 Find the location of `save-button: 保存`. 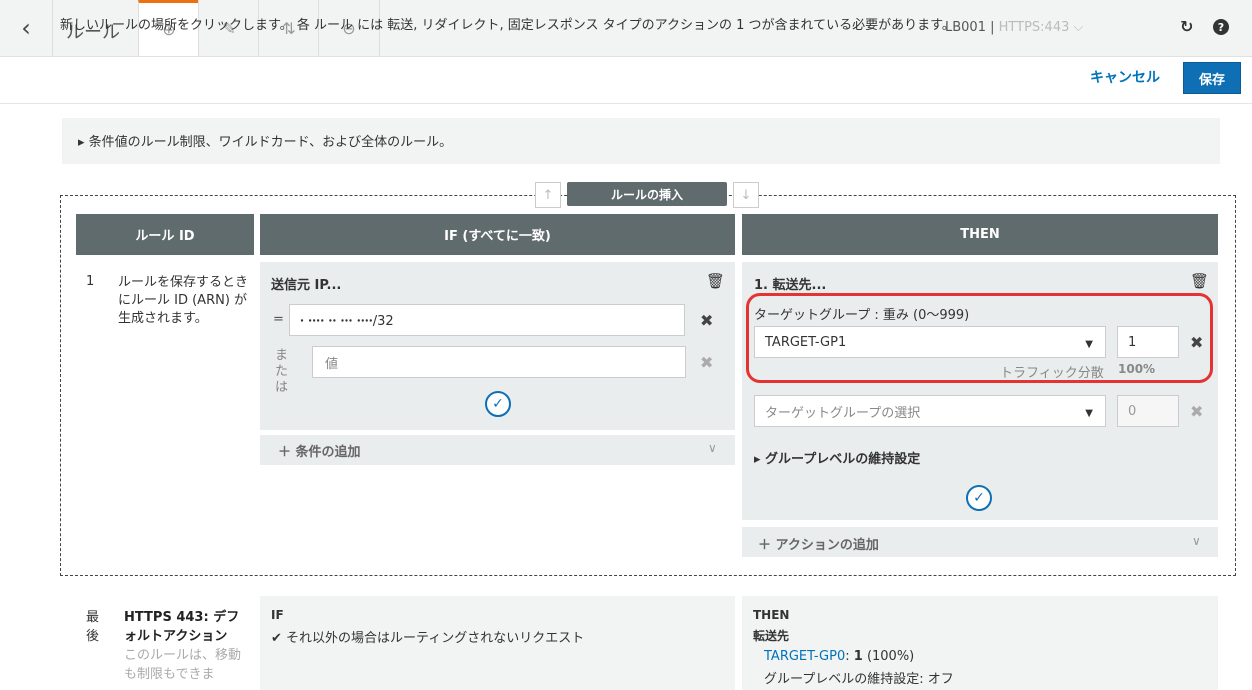

save-button: 保存 is located at coordinates (1212, 78).